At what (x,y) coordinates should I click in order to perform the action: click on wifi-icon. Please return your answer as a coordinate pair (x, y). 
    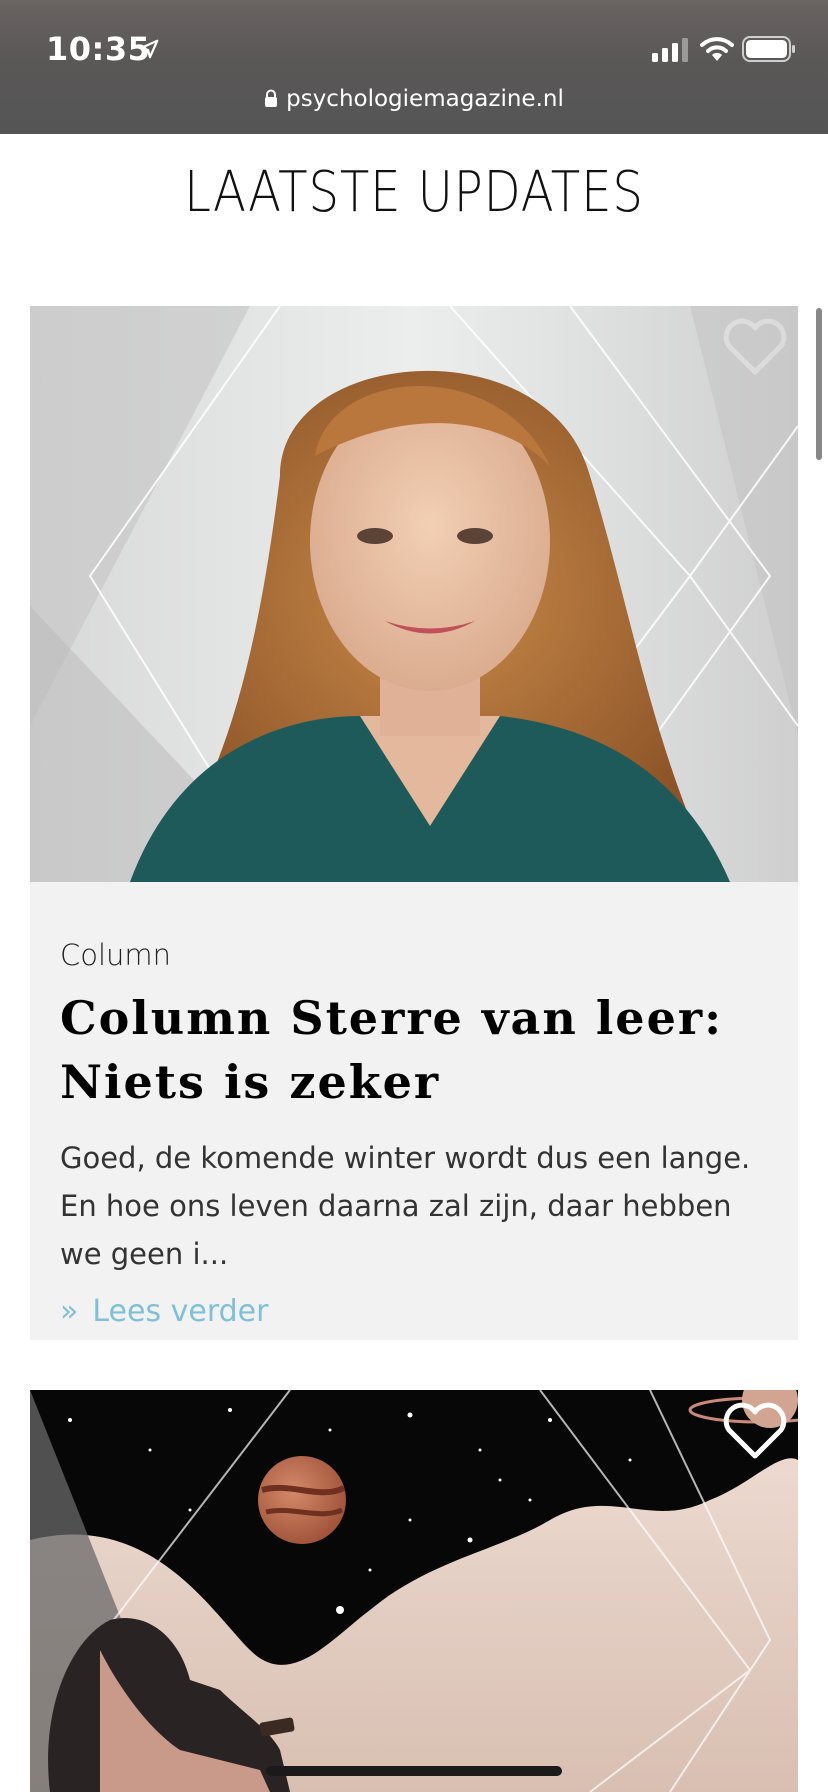
    Looking at the image, I should click on (717, 49).